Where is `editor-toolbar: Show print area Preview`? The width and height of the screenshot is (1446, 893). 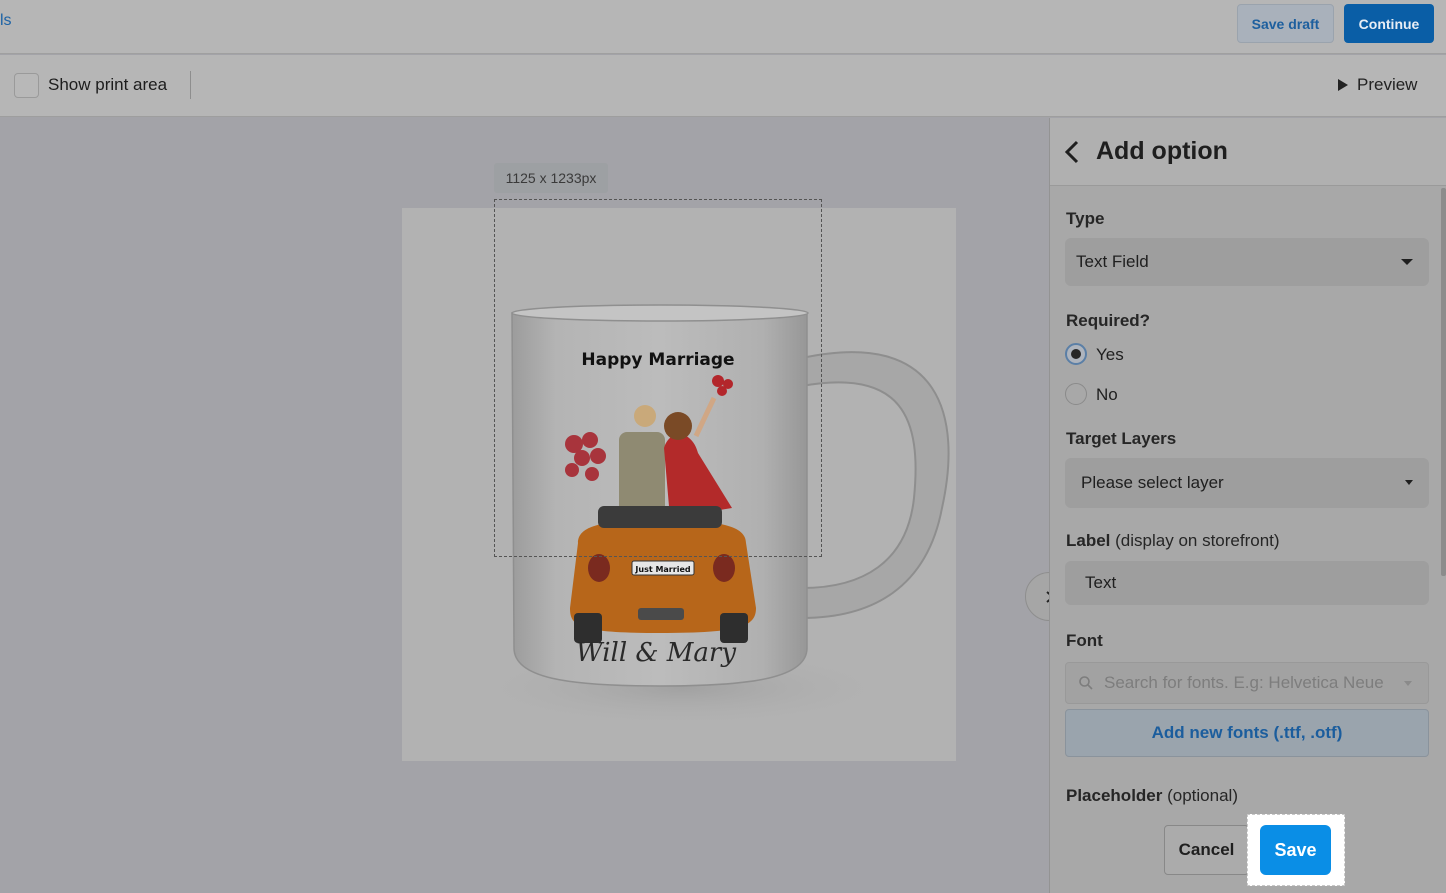 editor-toolbar: Show print area Preview is located at coordinates (723, 86).